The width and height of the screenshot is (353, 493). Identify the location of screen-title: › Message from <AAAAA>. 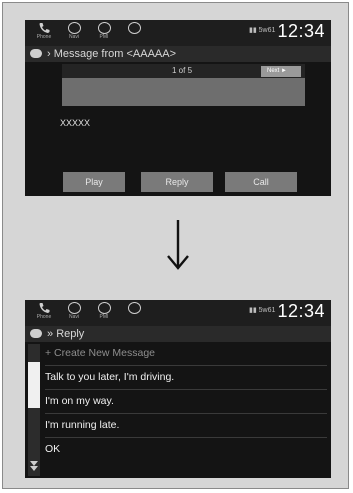
(111, 54).